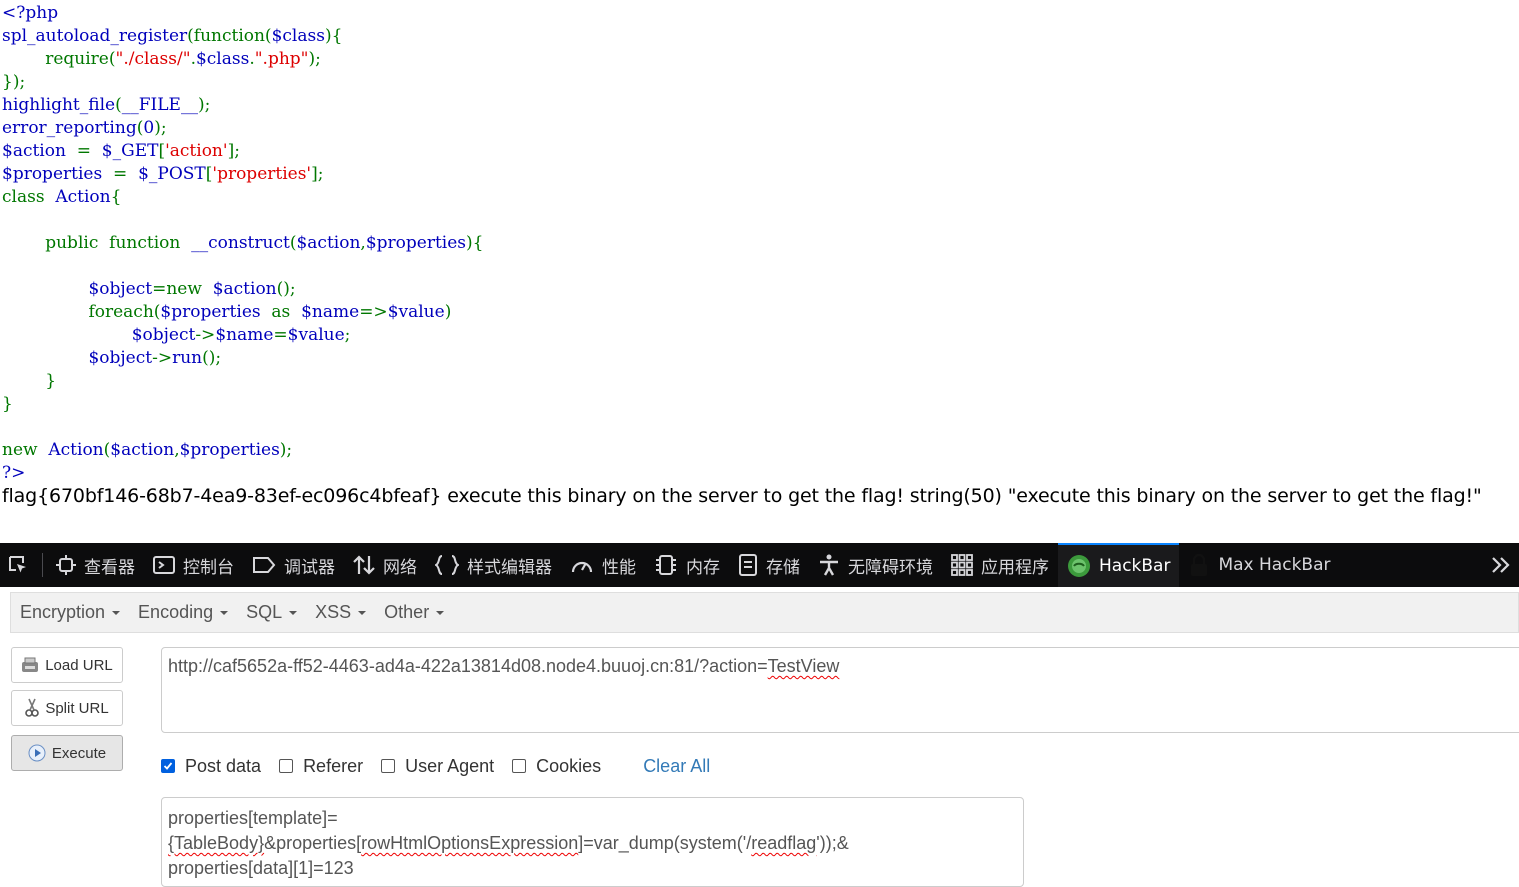 This screenshot has width=1519, height=887. What do you see at coordinates (95, 36) in the screenshot?
I see `code-token: spl_autoload_register` at bounding box center [95, 36].